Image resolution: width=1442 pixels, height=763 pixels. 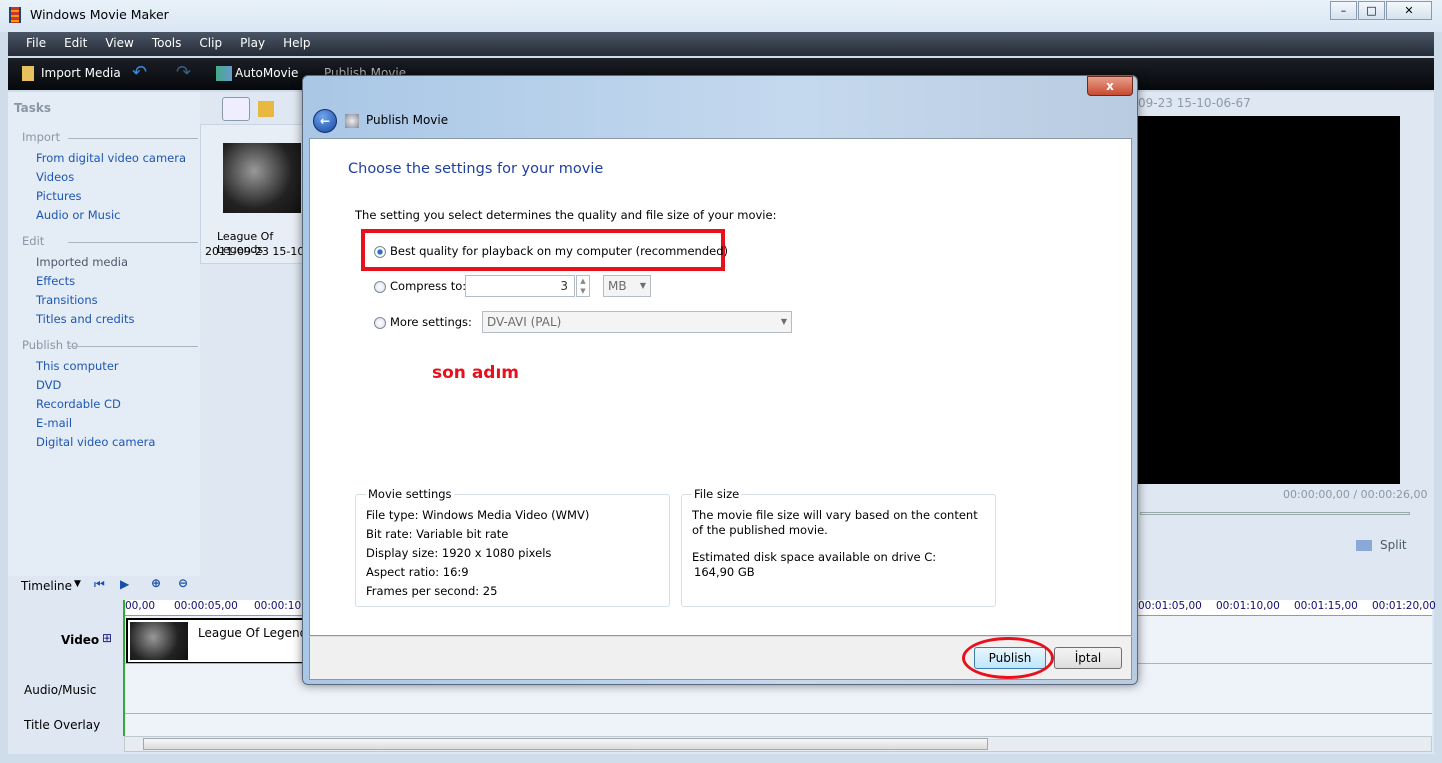 What do you see at coordinates (279, 606) in the screenshot?
I see `tick-label: 00:00:10,` at bounding box center [279, 606].